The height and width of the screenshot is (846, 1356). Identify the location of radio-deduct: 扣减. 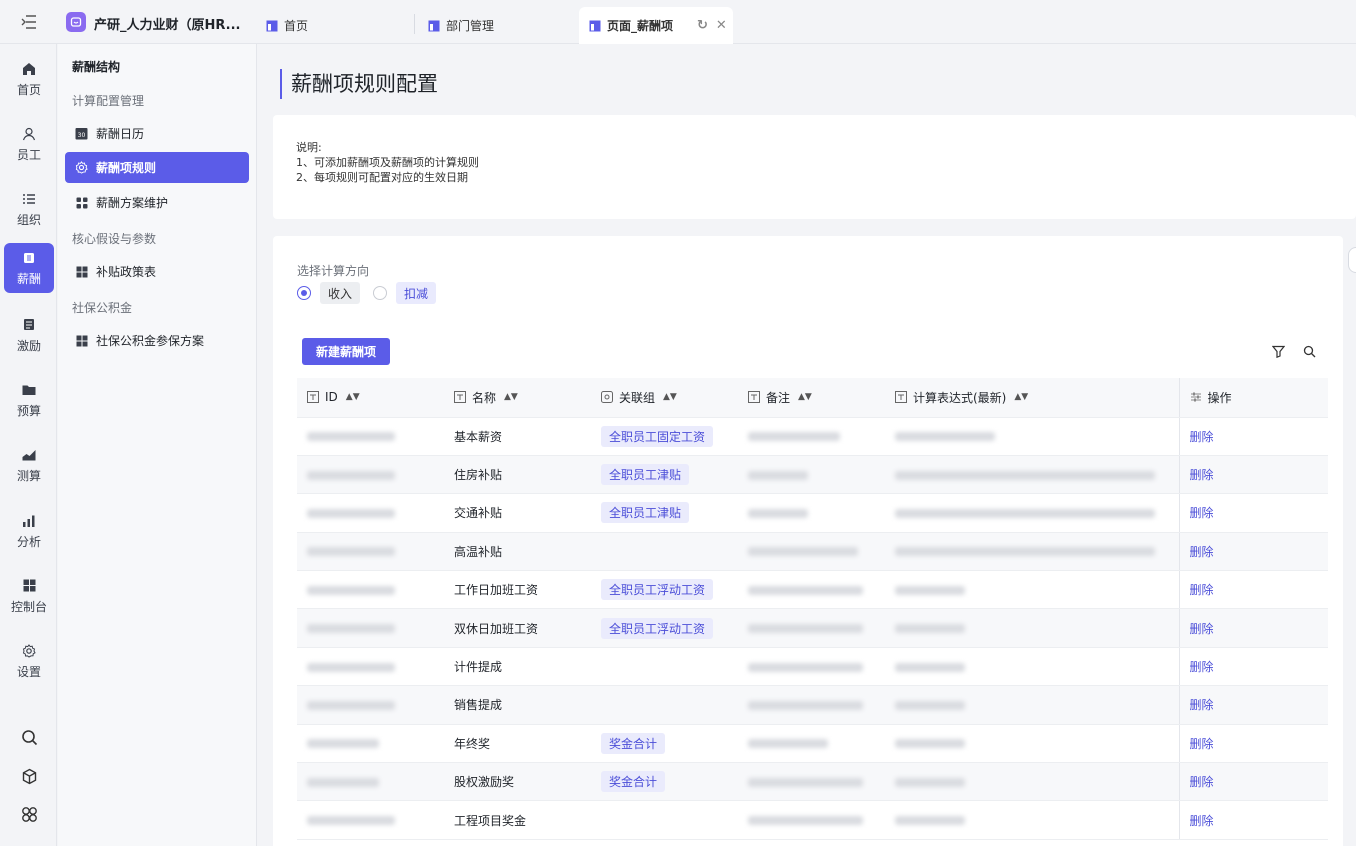
(405, 293).